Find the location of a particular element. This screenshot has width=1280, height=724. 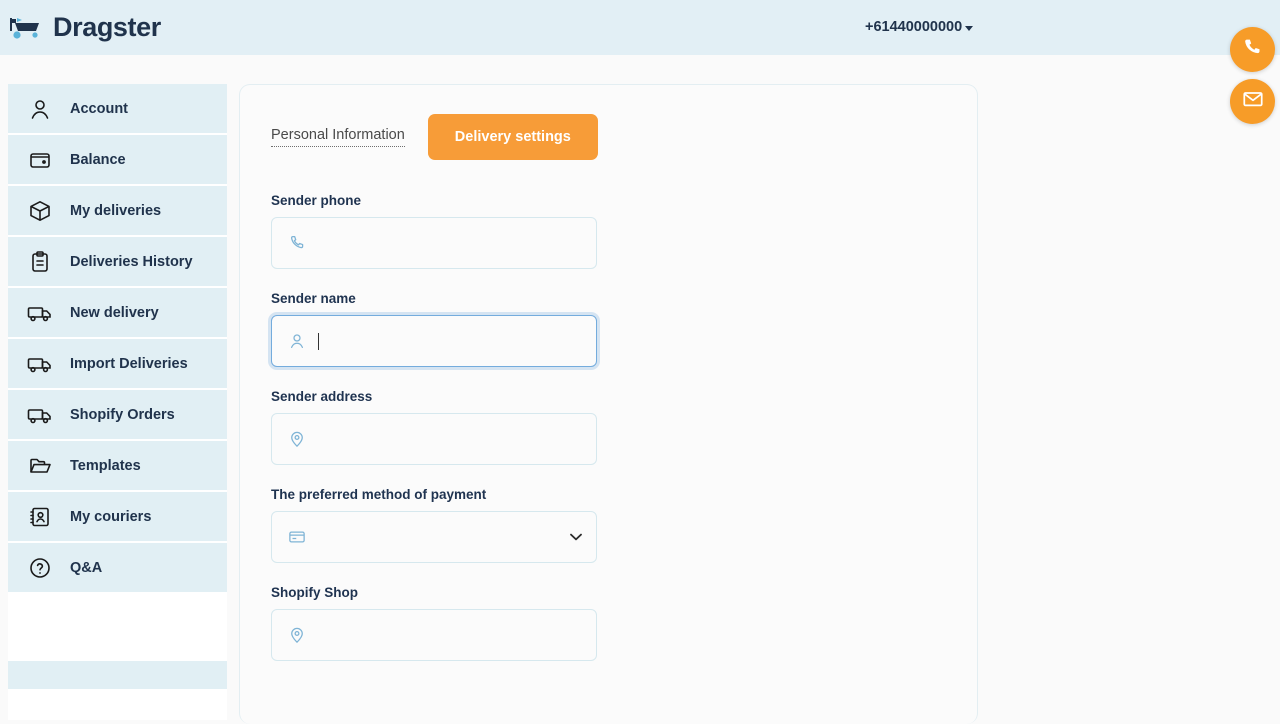

caret-down-icon is located at coordinates (969, 28).